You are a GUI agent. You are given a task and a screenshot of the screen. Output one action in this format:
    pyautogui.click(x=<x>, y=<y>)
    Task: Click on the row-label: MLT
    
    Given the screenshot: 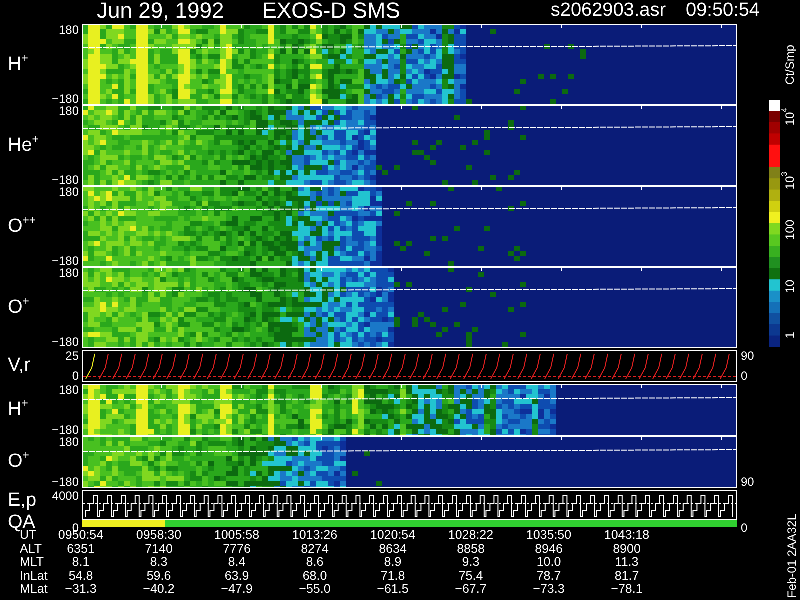 What is the action you would take?
    pyautogui.click(x=32, y=563)
    